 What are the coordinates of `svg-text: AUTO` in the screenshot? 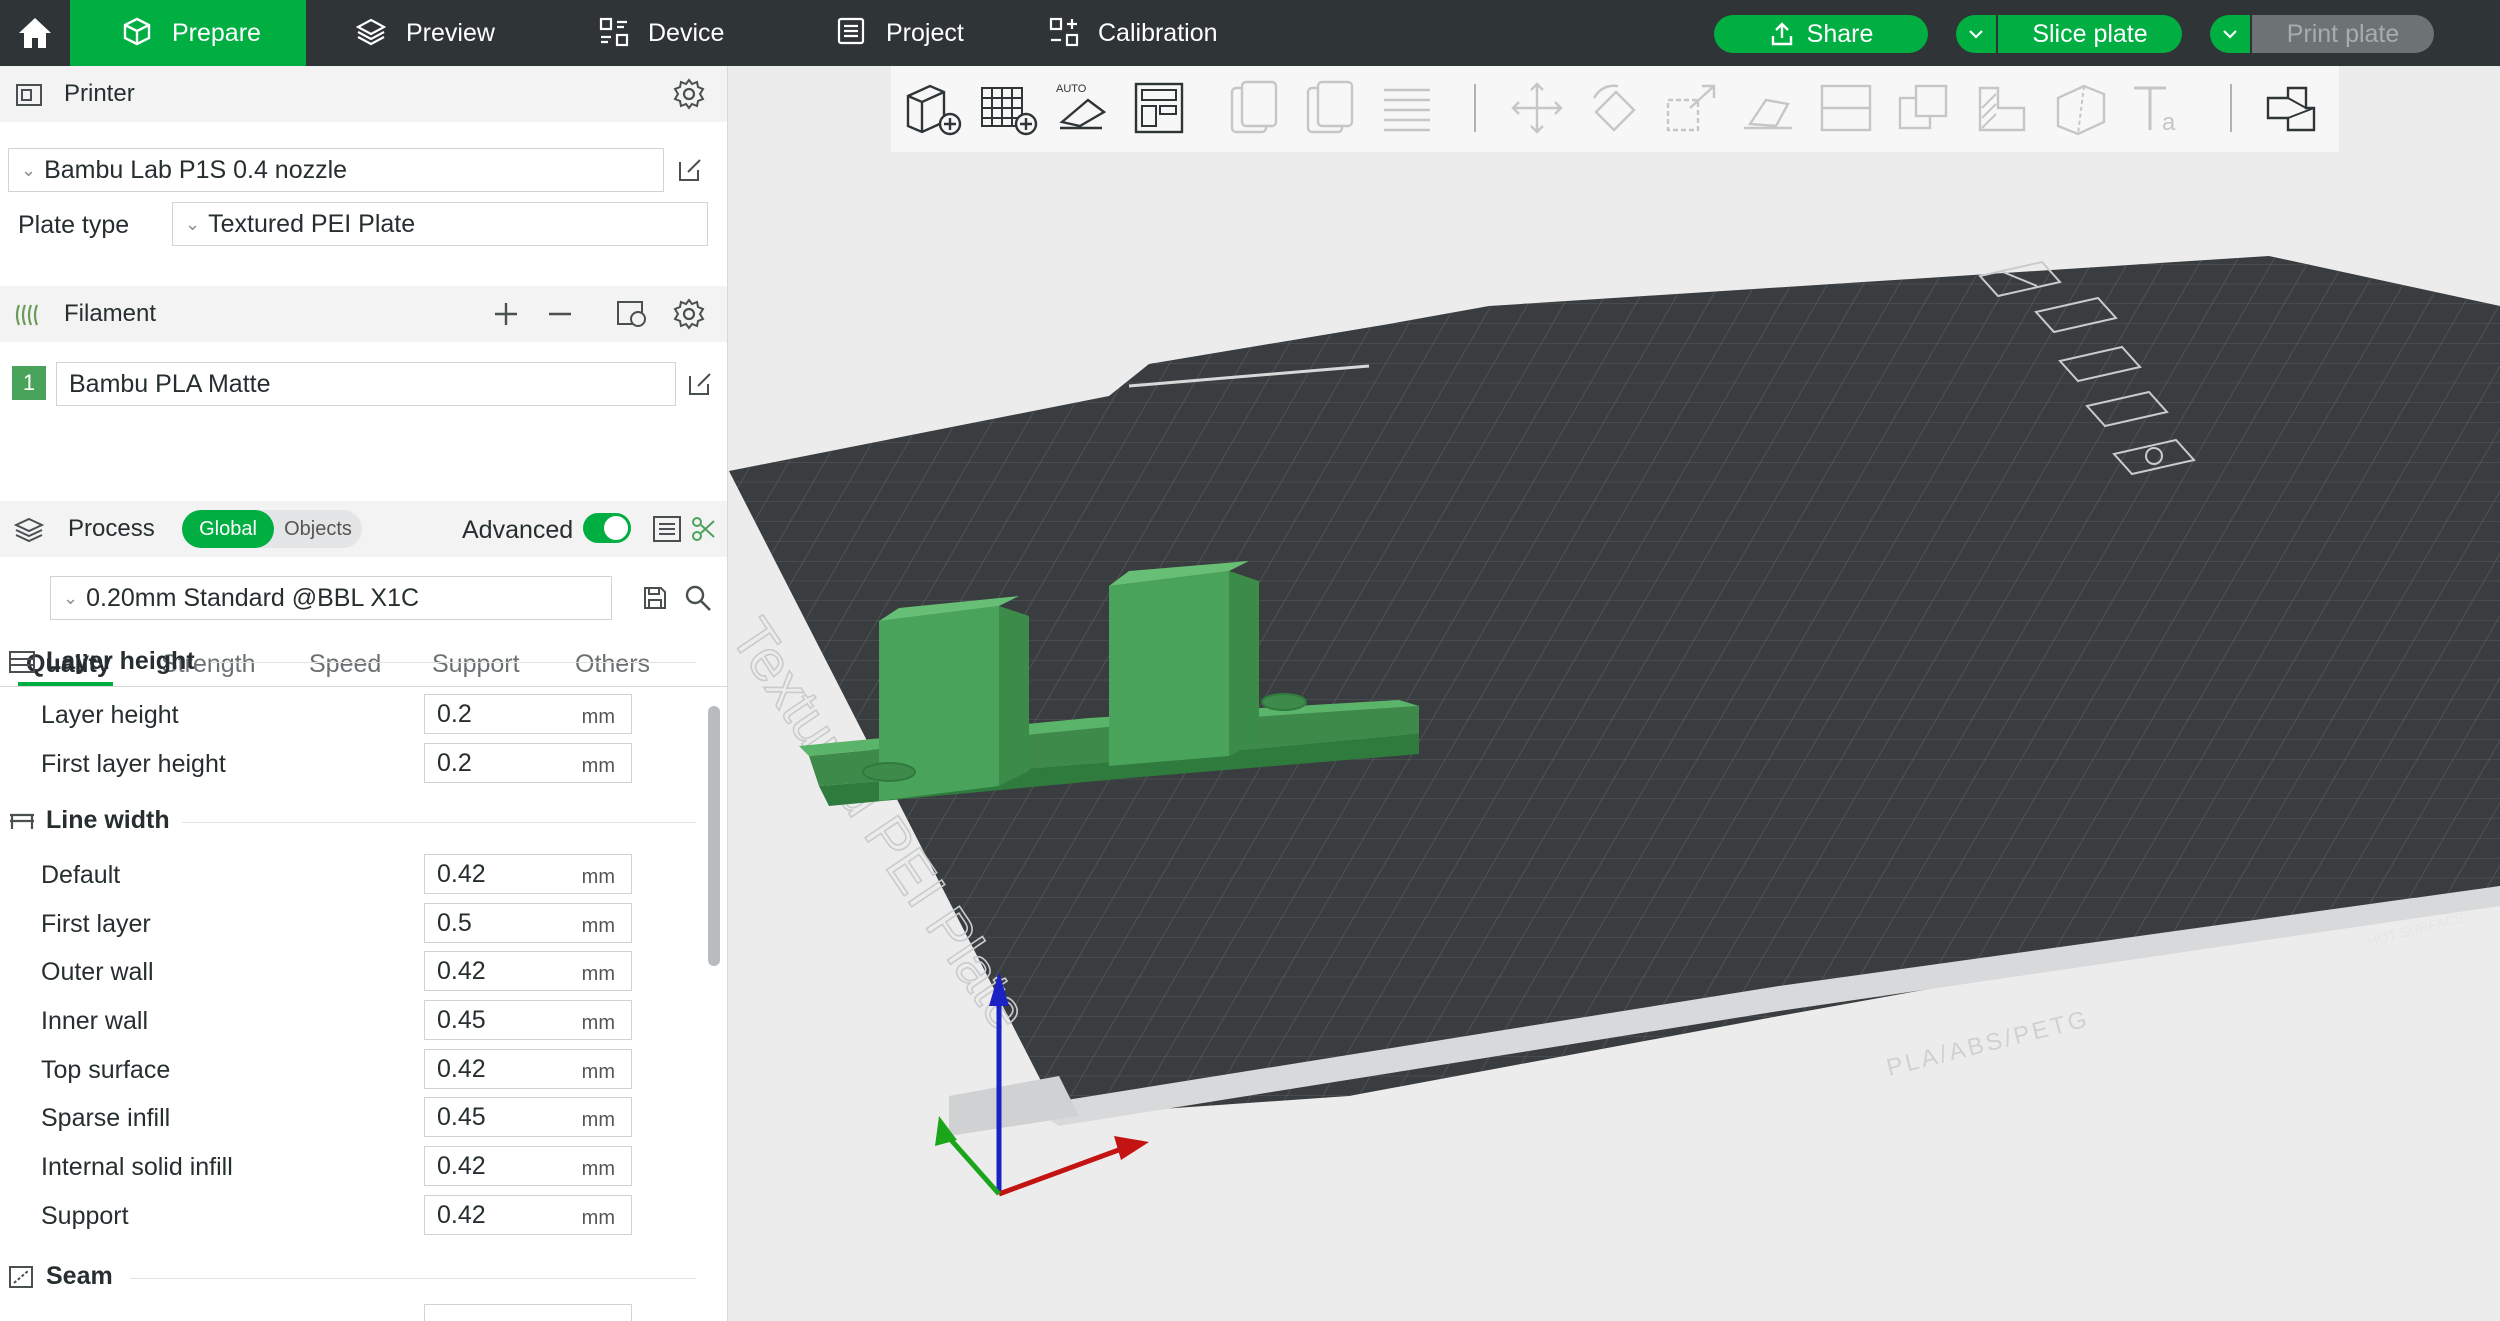 It's located at (1071, 89).